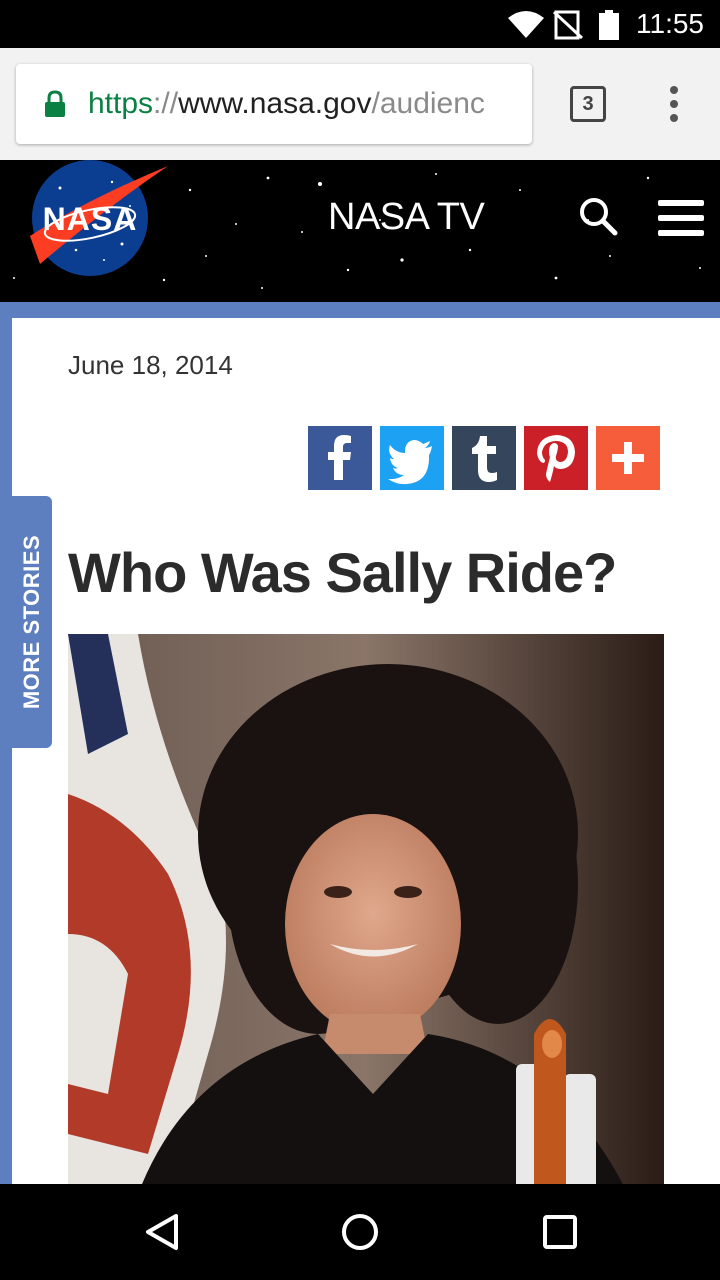 This screenshot has width=720, height=1280. What do you see at coordinates (609, 25) in the screenshot?
I see `battery-icon` at bounding box center [609, 25].